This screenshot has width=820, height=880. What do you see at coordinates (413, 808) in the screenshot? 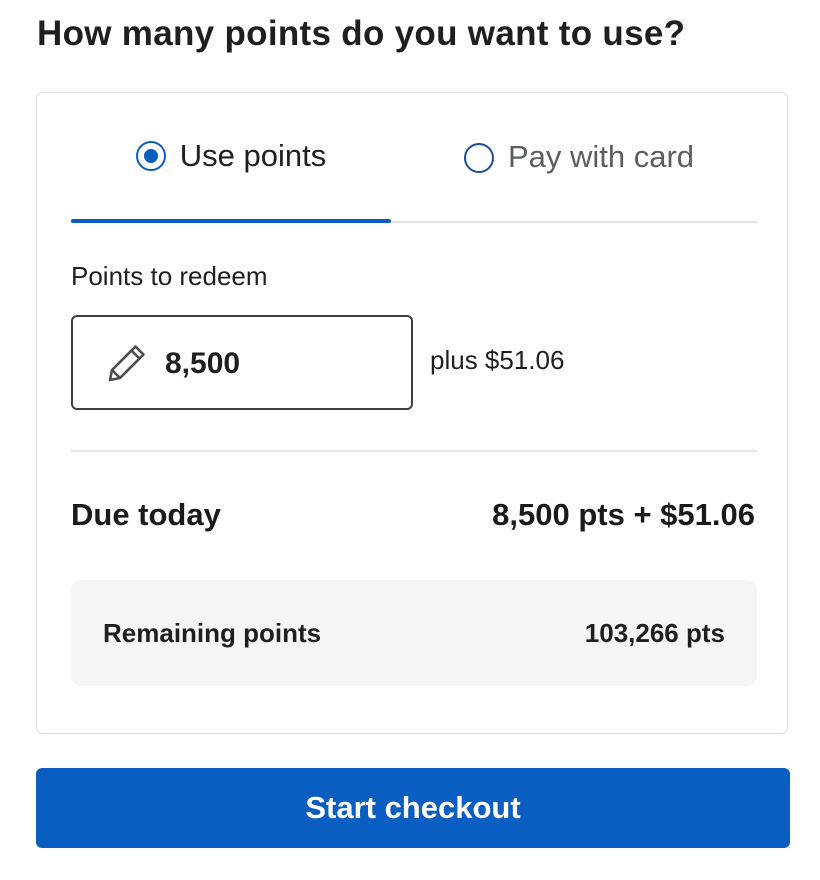
I see `start-checkout-button: Start checkout` at bounding box center [413, 808].